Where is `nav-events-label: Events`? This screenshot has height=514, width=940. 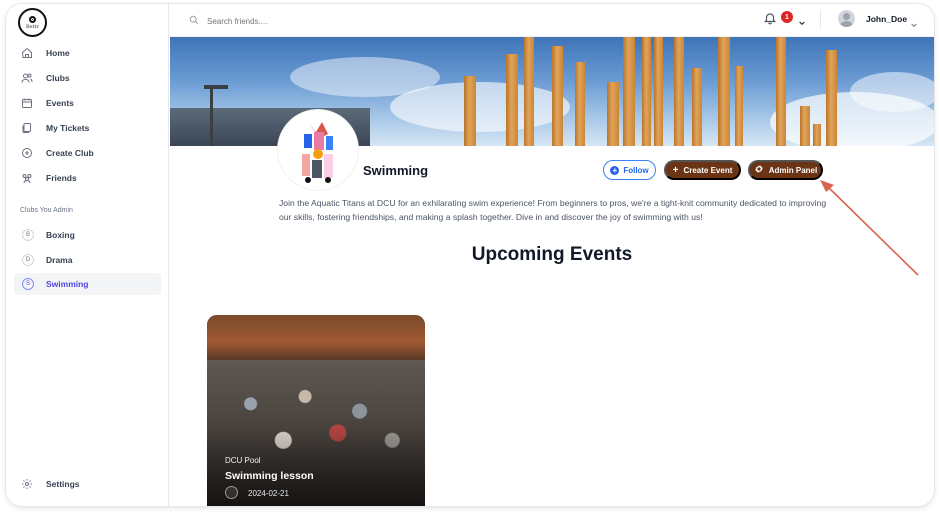 nav-events-label: Events is located at coordinates (60, 103).